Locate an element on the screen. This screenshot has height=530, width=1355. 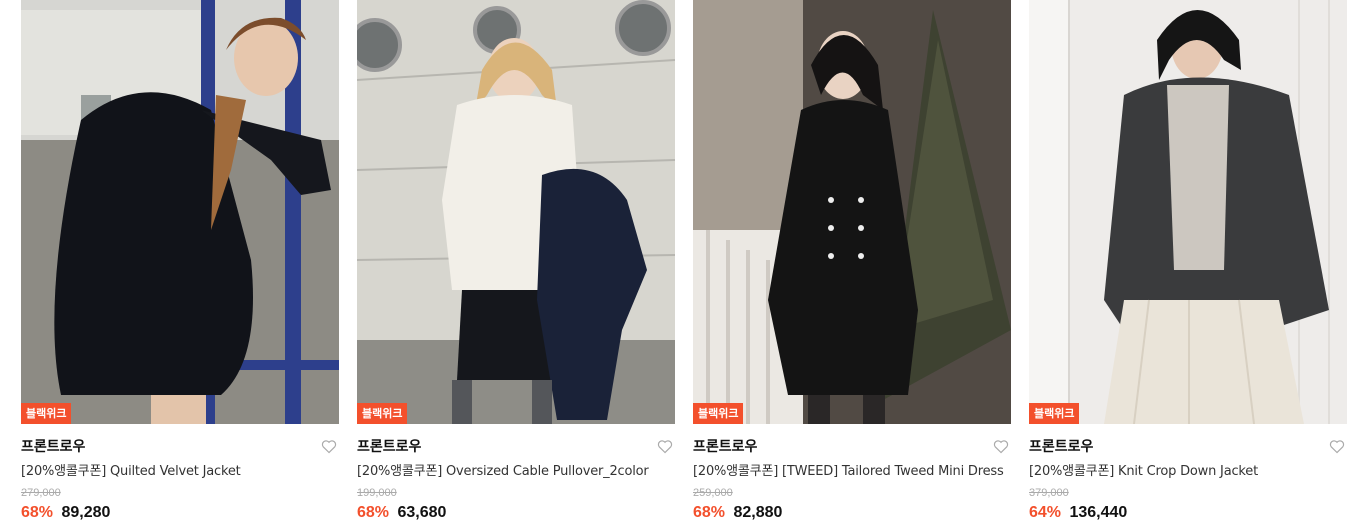
original-price: 259,000 is located at coordinates (713, 493).